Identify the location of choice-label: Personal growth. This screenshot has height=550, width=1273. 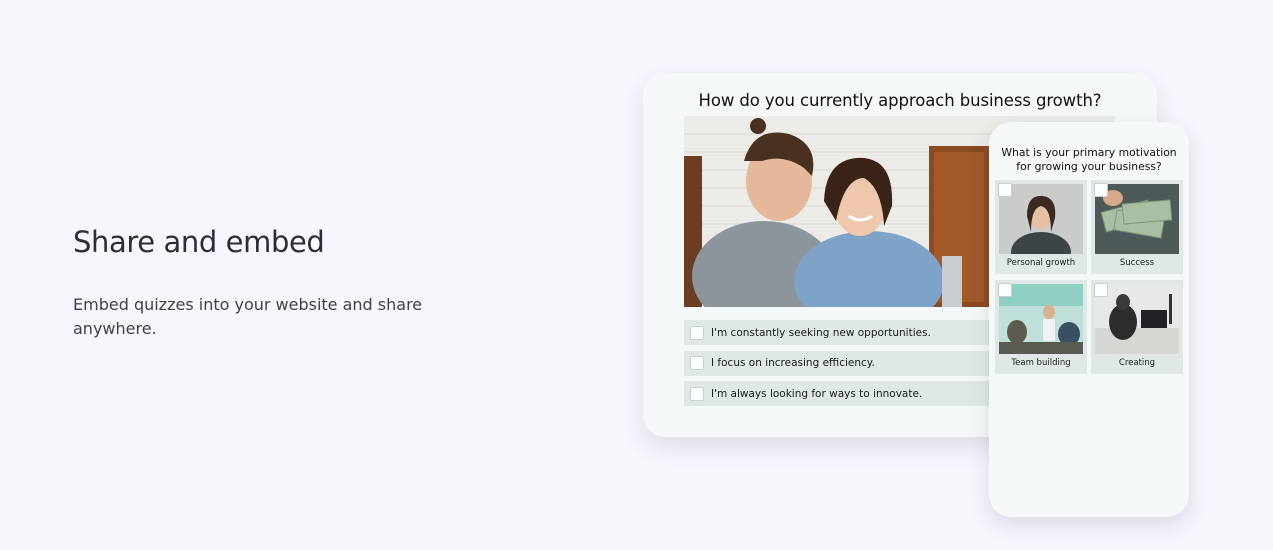
(1041, 263).